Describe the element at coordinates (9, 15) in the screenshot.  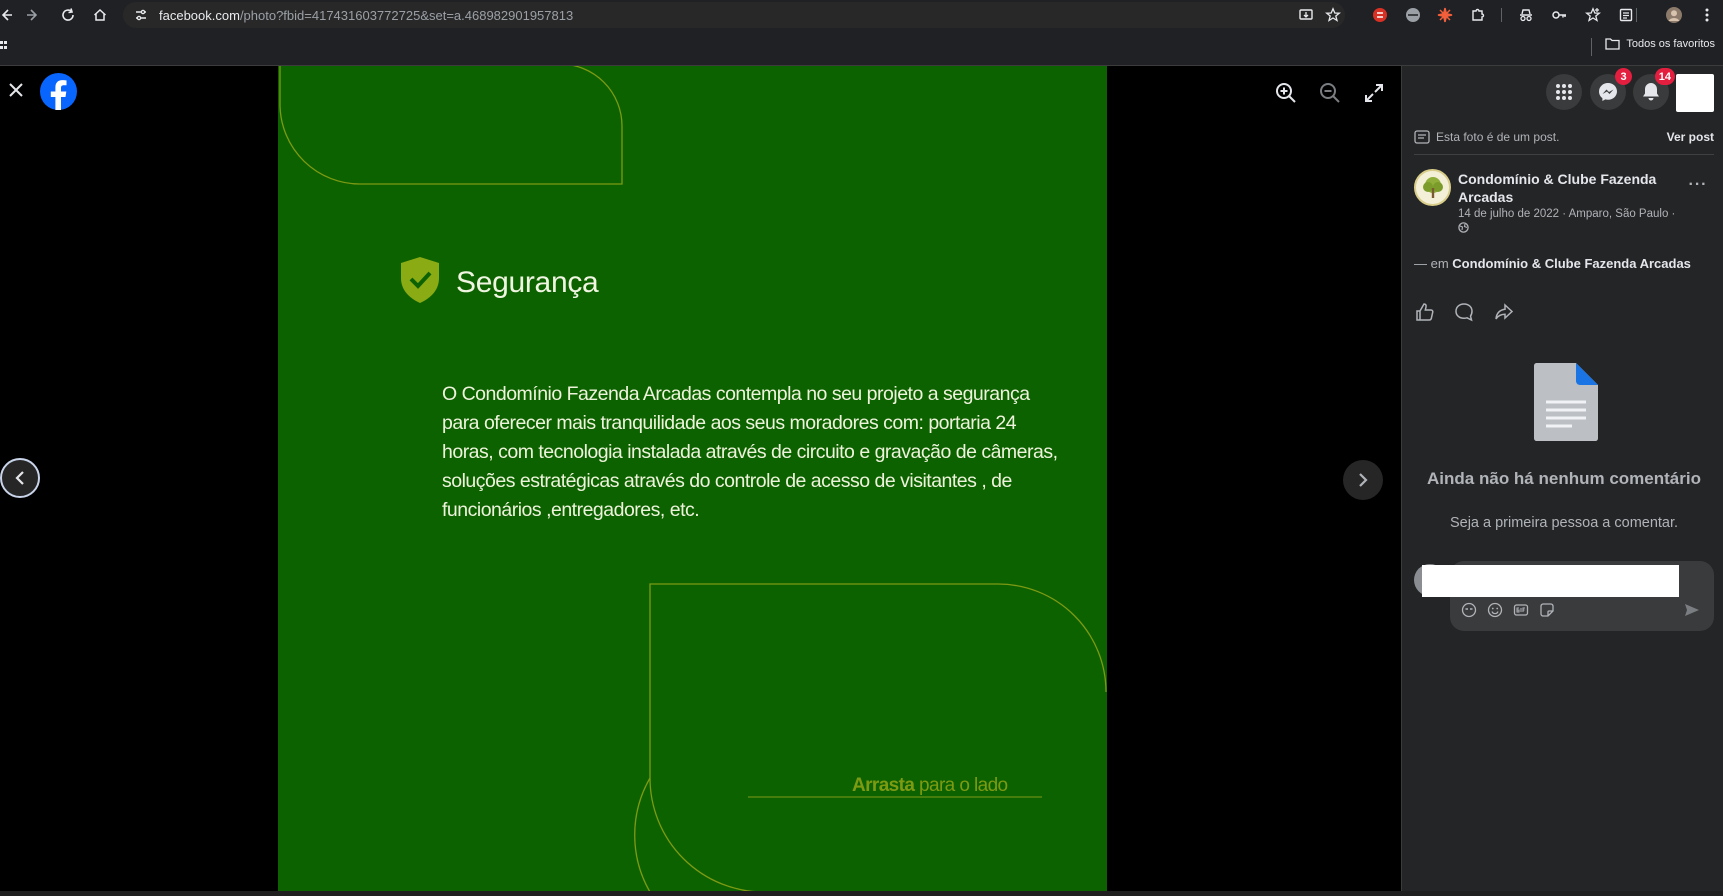
I see `back-icon` at that location.